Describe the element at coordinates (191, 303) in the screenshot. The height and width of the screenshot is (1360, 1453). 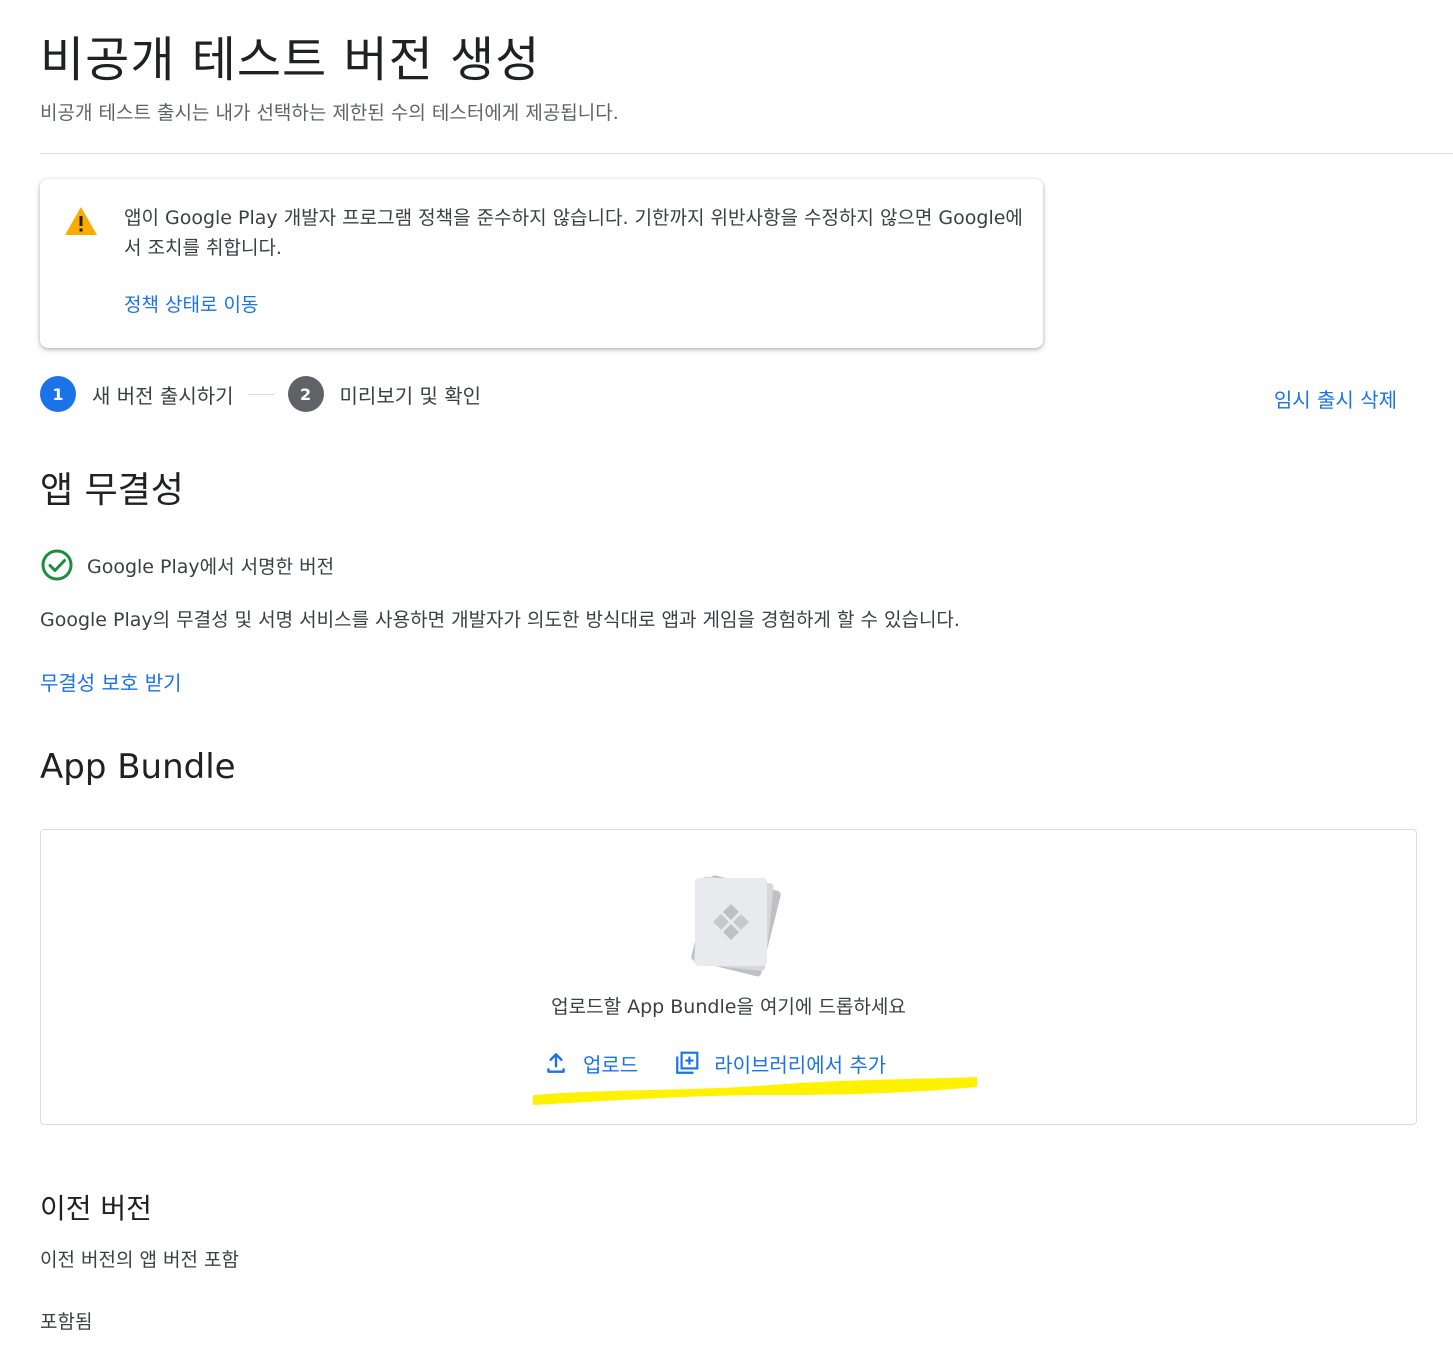
I see `go-to-policy-status-link: 정책 상태로 이동` at that location.